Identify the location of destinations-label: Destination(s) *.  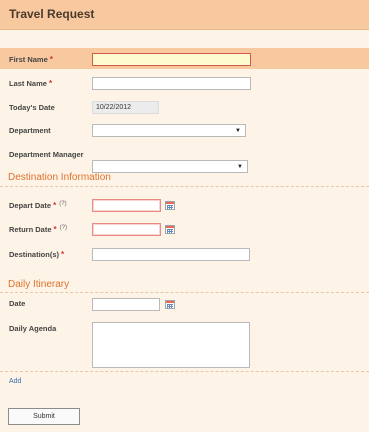
(37, 254).